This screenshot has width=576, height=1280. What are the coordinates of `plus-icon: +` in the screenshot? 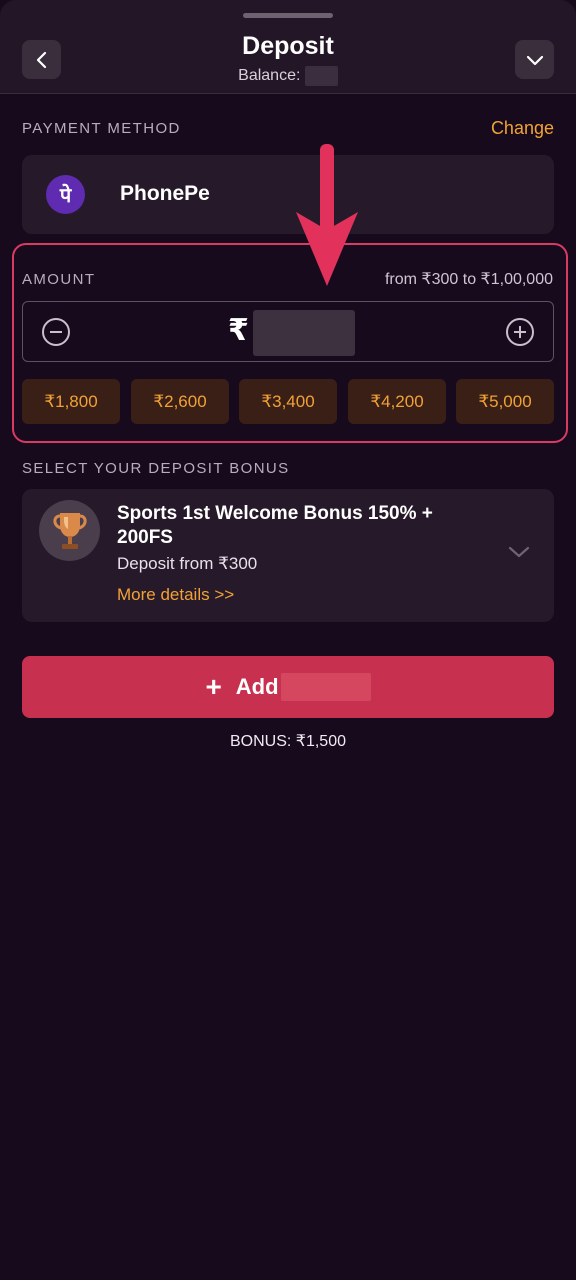 It's located at (213, 686).